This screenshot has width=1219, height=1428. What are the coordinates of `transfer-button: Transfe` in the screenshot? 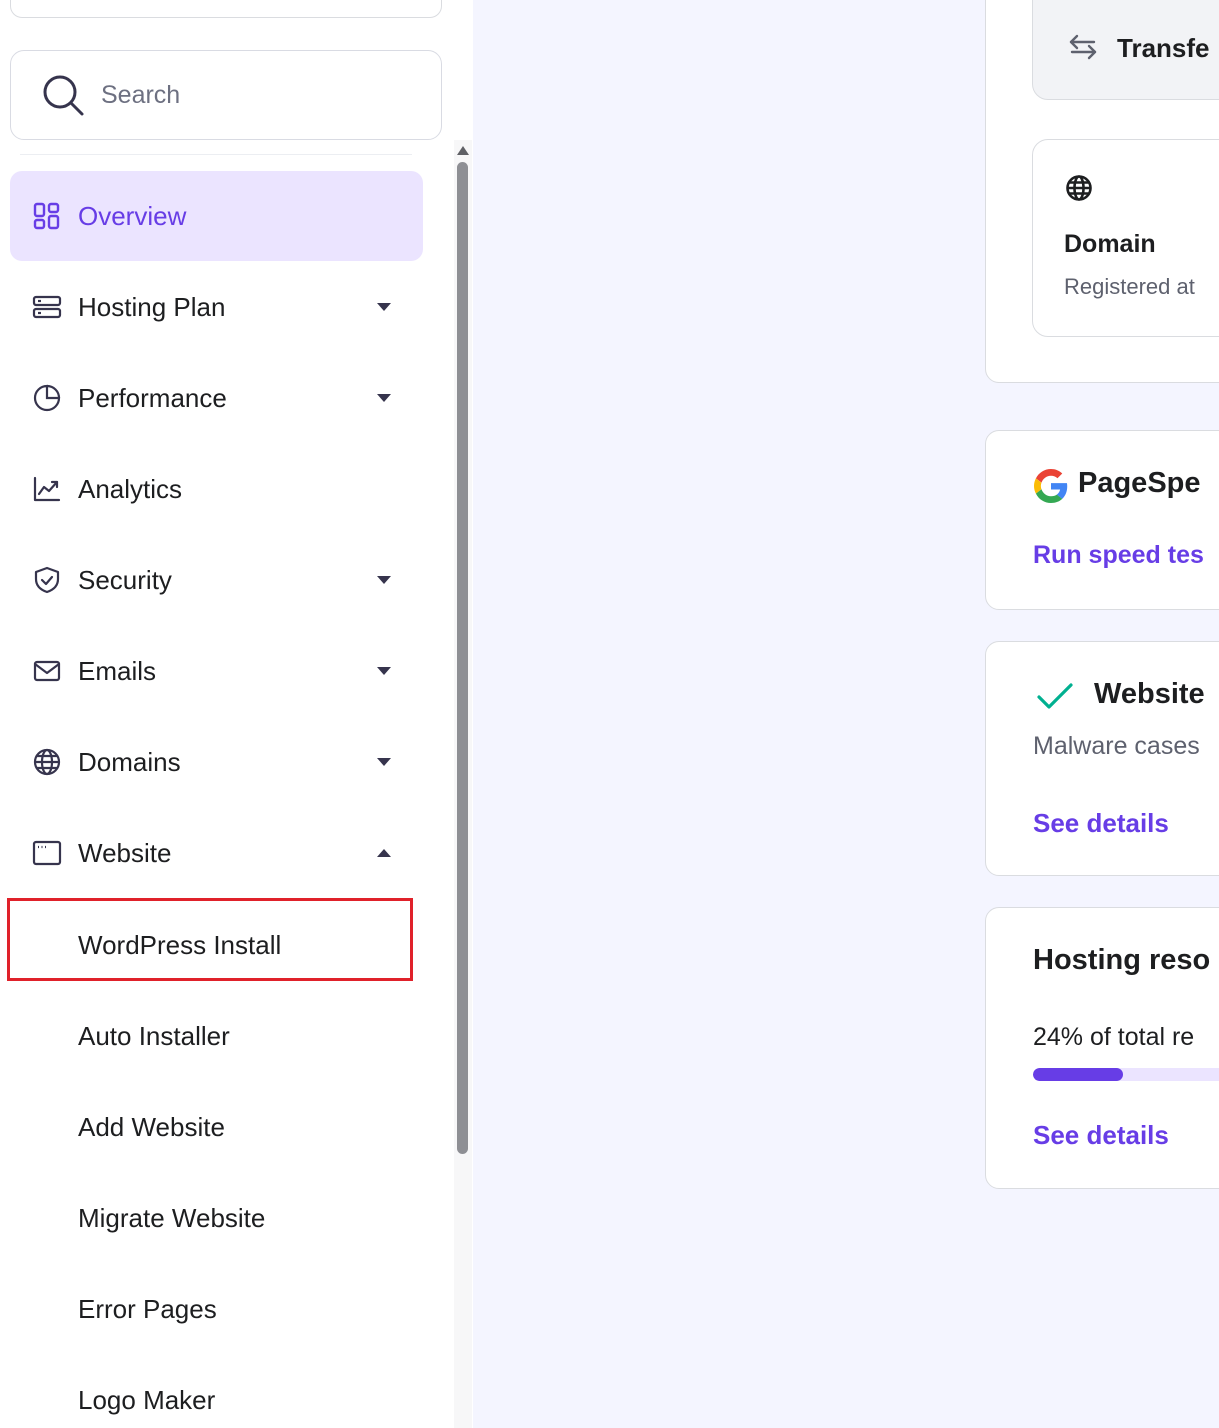 It's located at (1125, 50).